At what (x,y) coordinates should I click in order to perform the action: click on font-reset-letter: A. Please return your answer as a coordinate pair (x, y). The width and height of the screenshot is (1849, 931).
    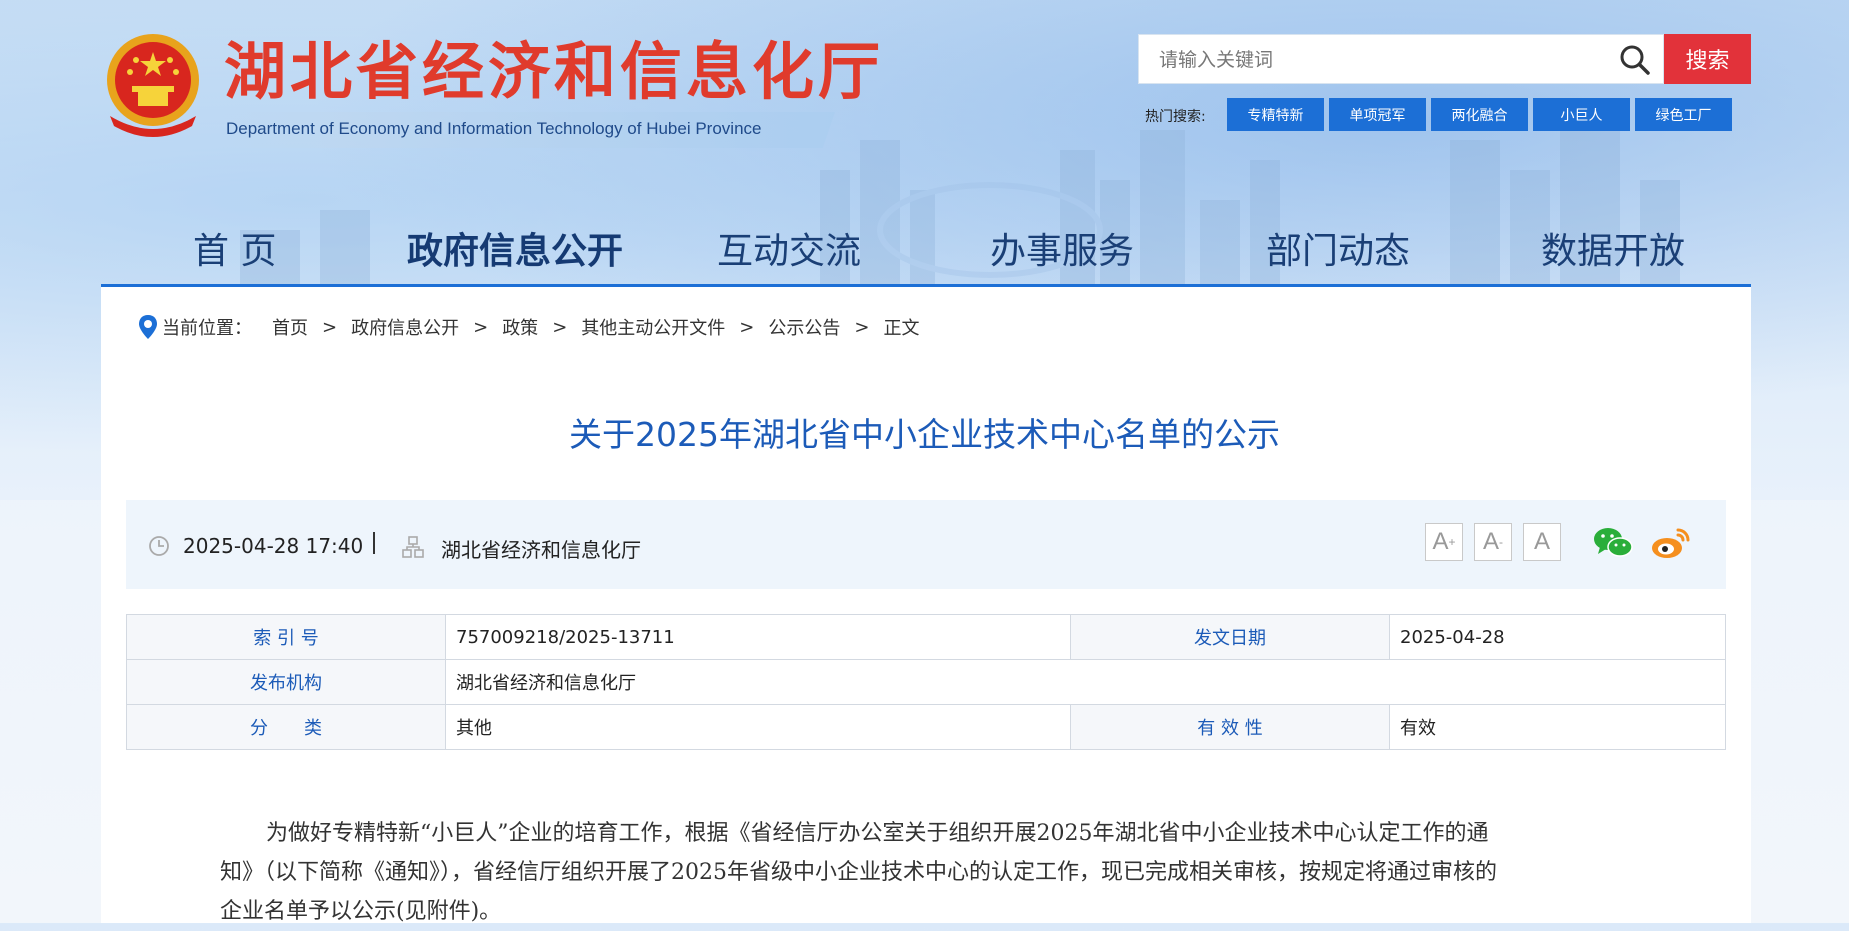
    Looking at the image, I should click on (1541, 541).